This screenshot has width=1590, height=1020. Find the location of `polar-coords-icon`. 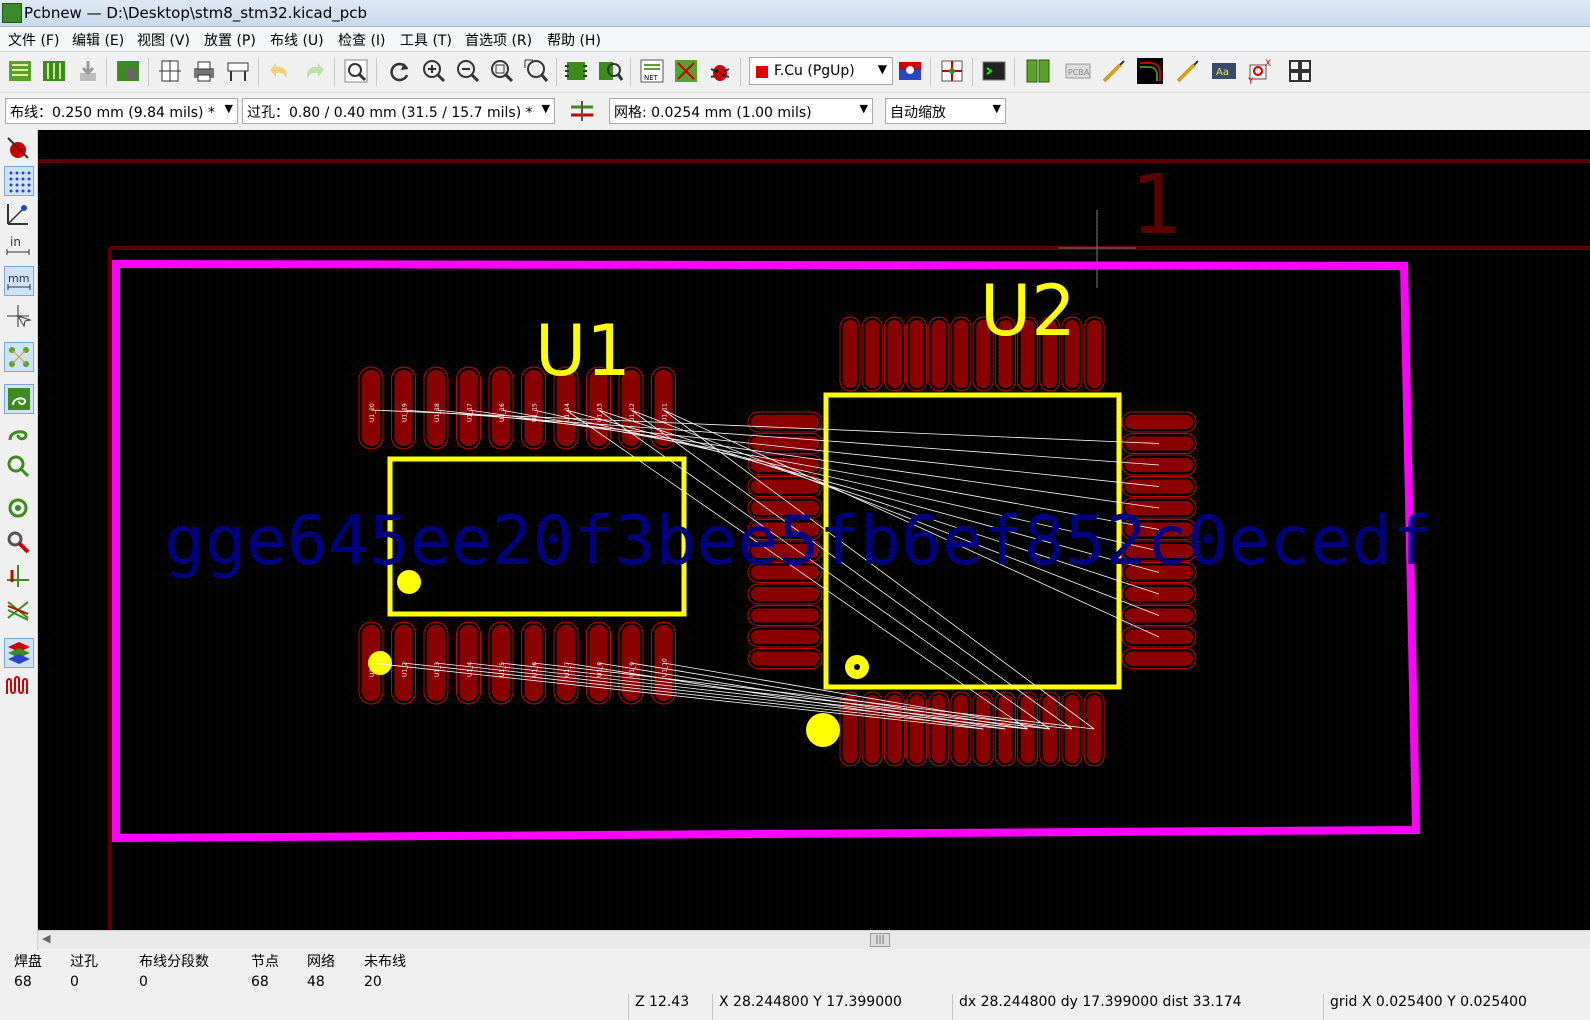

polar-coords-icon is located at coordinates (19, 215).